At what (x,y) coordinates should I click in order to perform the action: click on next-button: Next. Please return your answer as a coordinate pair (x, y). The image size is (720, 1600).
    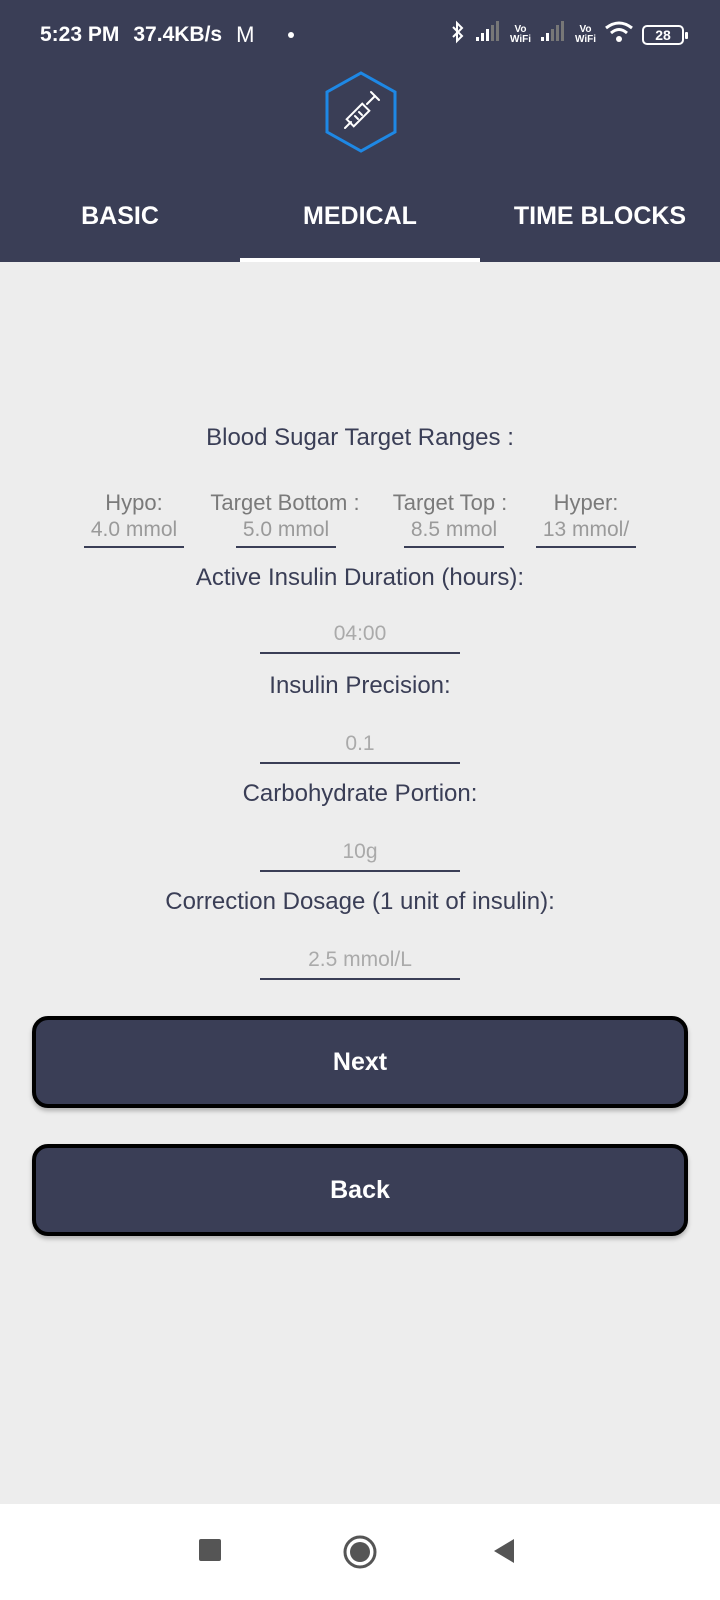
    Looking at the image, I should click on (360, 1062).